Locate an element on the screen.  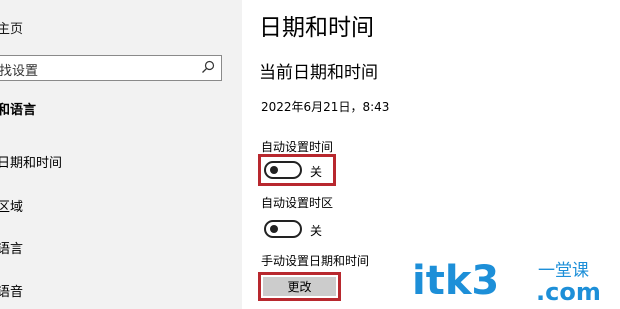
watermark-suffix: .com is located at coordinates (568, 292).